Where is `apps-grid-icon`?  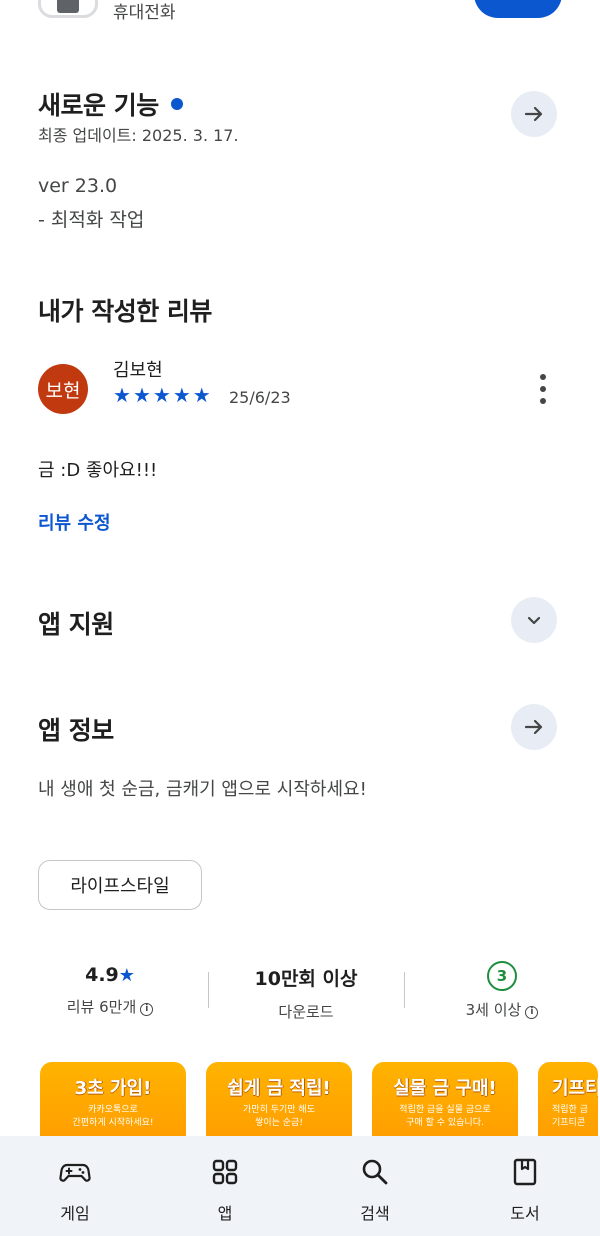
apps-grid-icon is located at coordinates (225, 1172).